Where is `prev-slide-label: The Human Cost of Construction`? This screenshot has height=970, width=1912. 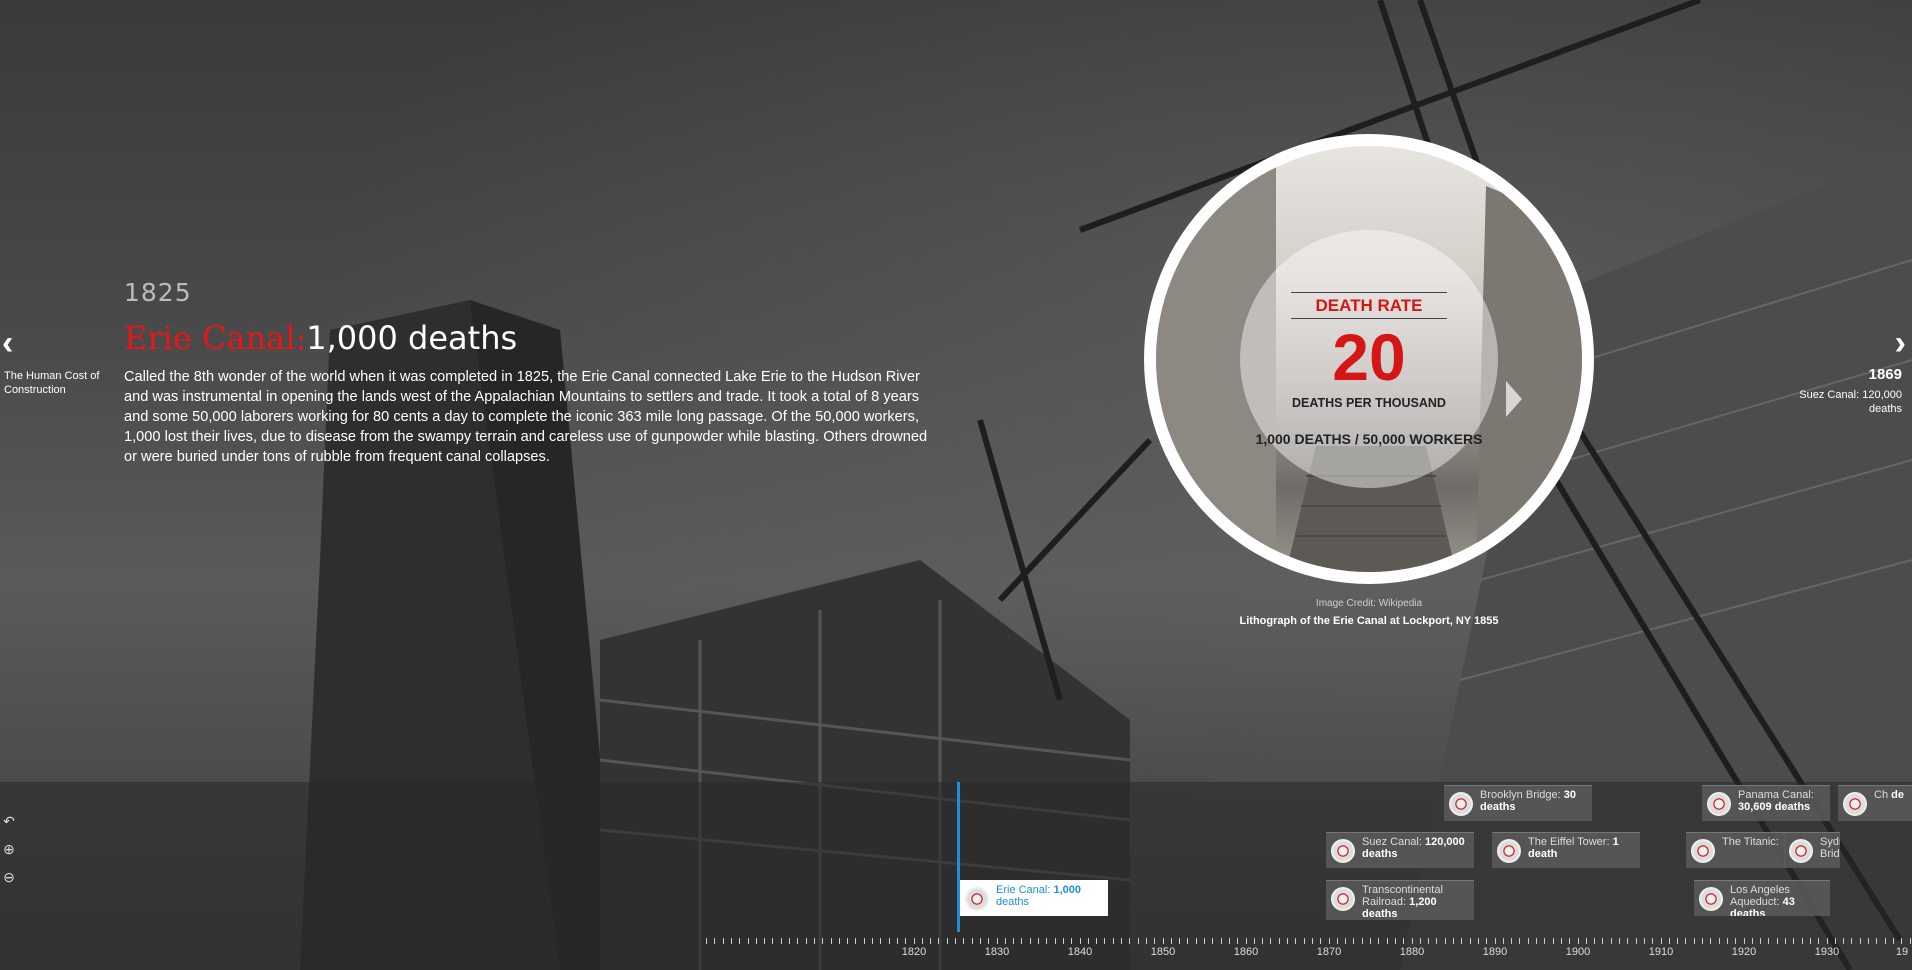
prev-slide-label: The Human Cost of Construction is located at coordinates (54, 383).